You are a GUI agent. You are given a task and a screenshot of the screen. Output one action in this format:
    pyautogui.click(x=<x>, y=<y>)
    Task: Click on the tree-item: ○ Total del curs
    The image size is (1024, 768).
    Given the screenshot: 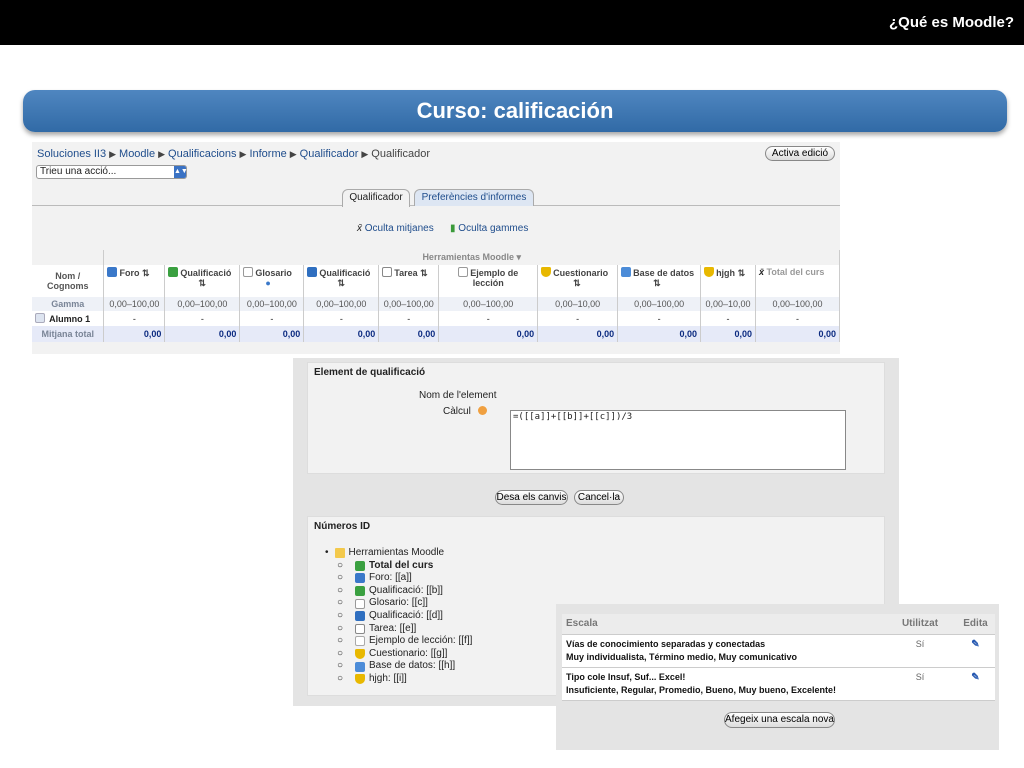 What is the action you would take?
    pyautogui.click(x=398, y=566)
    